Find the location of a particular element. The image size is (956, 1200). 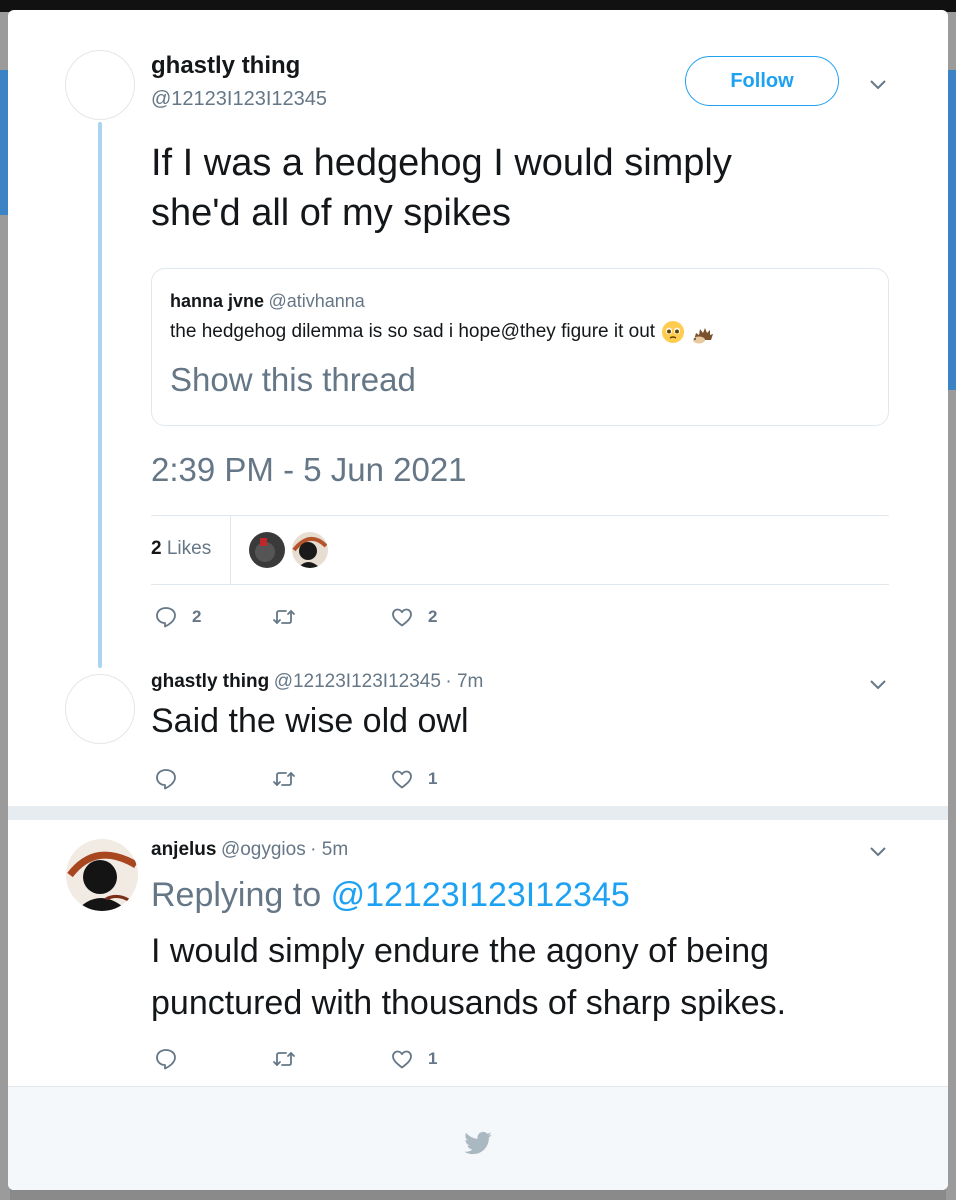

thread-reply-text: Said the wise old owl is located at coordinates (310, 721).